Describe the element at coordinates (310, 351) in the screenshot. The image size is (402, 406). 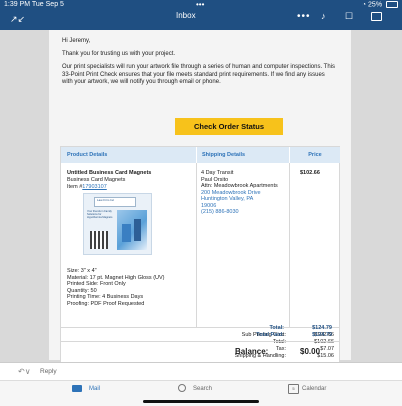
I see `balance-value: $0.00` at that location.